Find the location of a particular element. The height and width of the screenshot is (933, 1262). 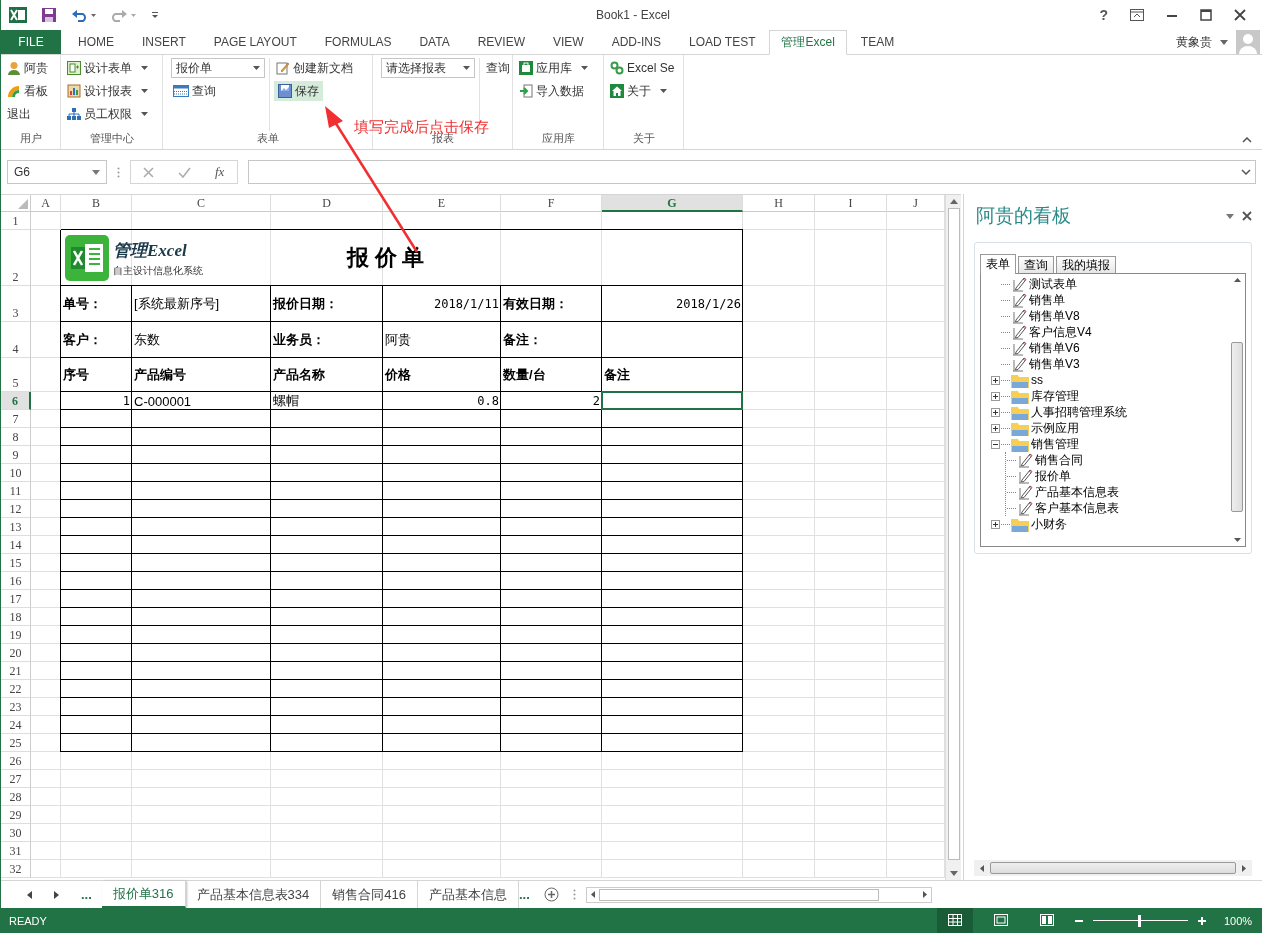

splitter-icon is located at coordinates (574, 894).